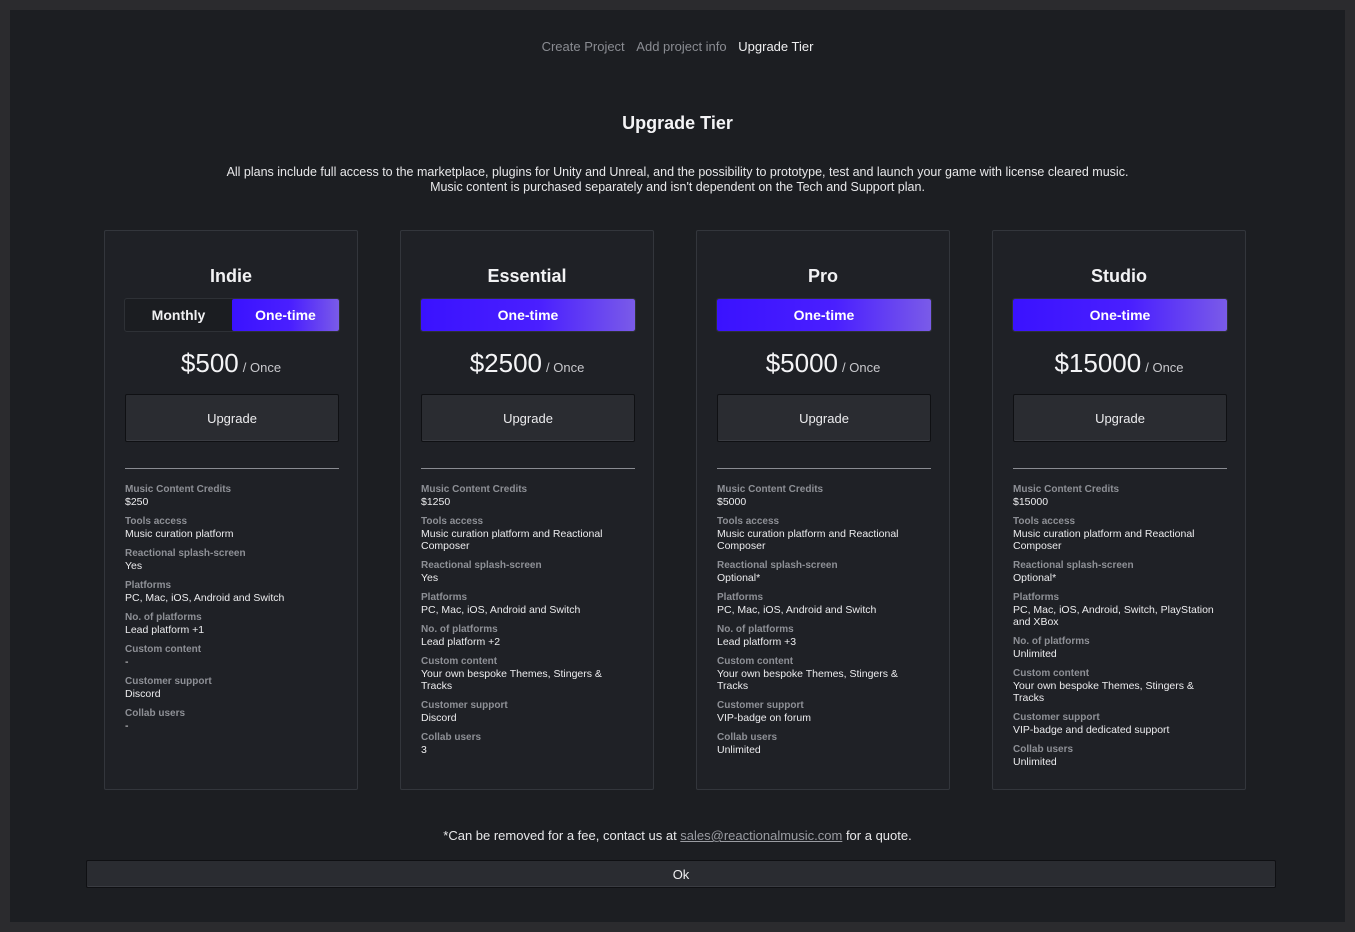 The height and width of the screenshot is (932, 1355). I want to click on breadcrumb-add-project-info: Add project info, so click(681, 46).